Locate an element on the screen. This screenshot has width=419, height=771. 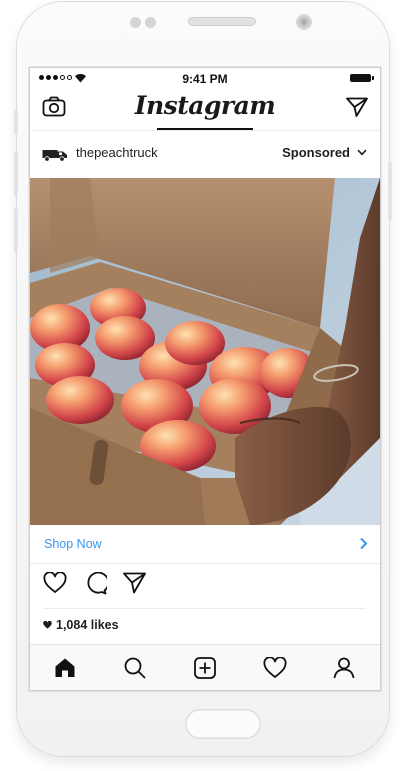
post-header: thepeachtruck Sponsored is located at coordinates (205, 154).